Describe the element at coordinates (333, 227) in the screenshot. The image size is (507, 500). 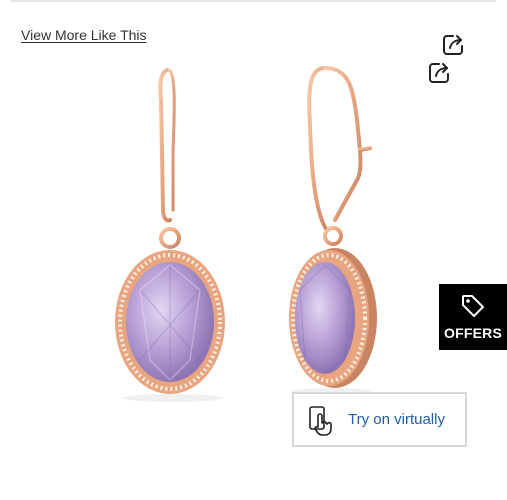
I see `right-earring` at that location.